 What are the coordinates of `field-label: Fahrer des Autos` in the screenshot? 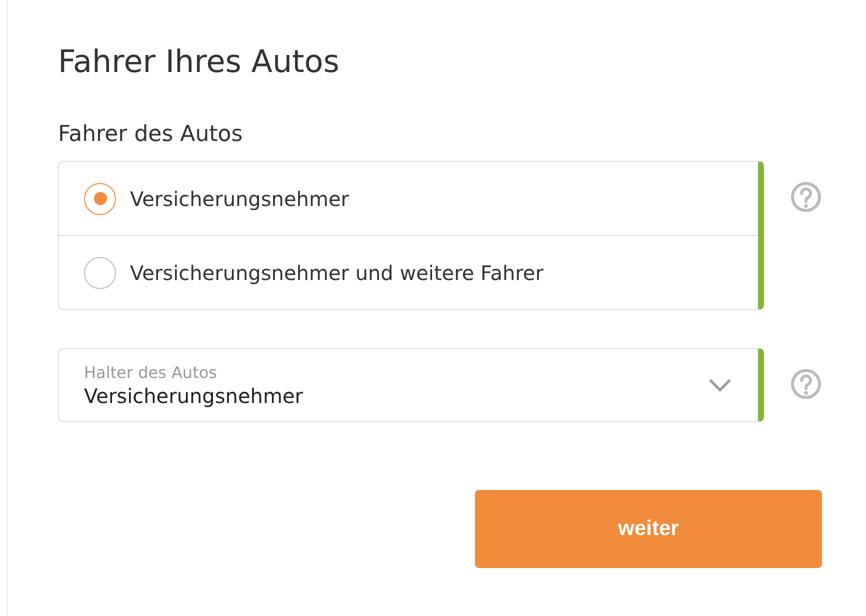 It's located at (151, 134).